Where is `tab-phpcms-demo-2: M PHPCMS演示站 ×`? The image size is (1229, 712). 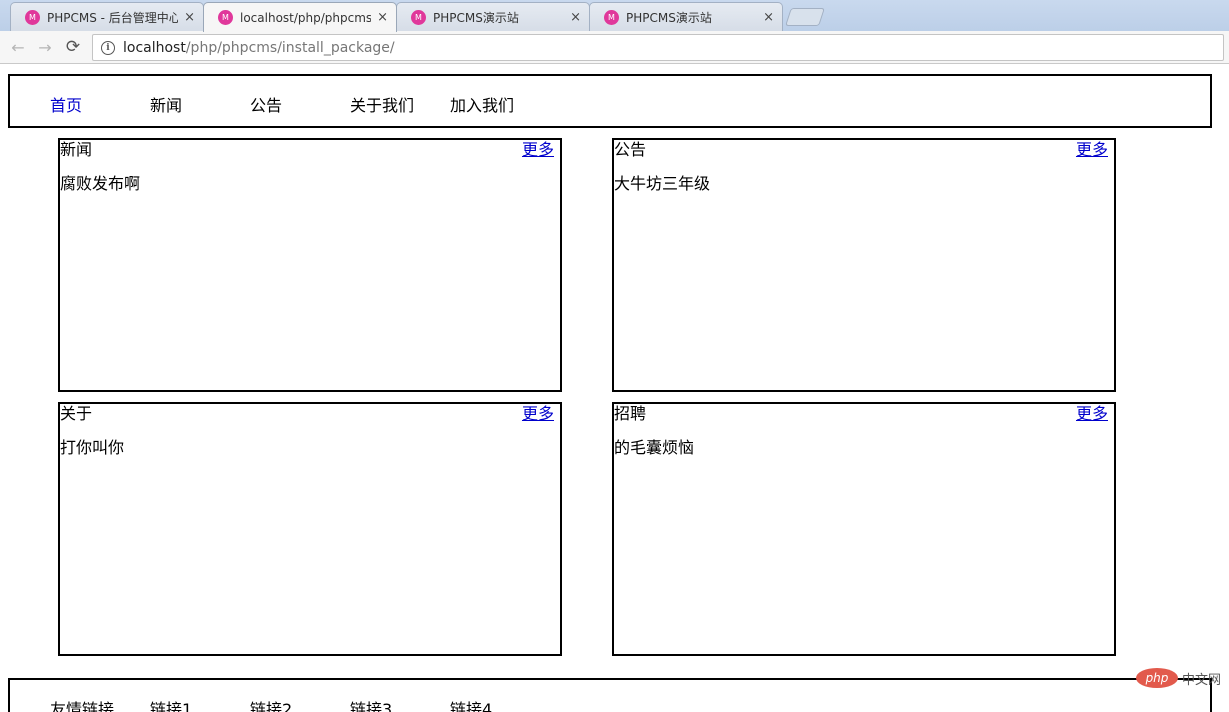
tab-phpcms-demo-2: M PHPCMS演示站 × is located at coordinates (686, 16).